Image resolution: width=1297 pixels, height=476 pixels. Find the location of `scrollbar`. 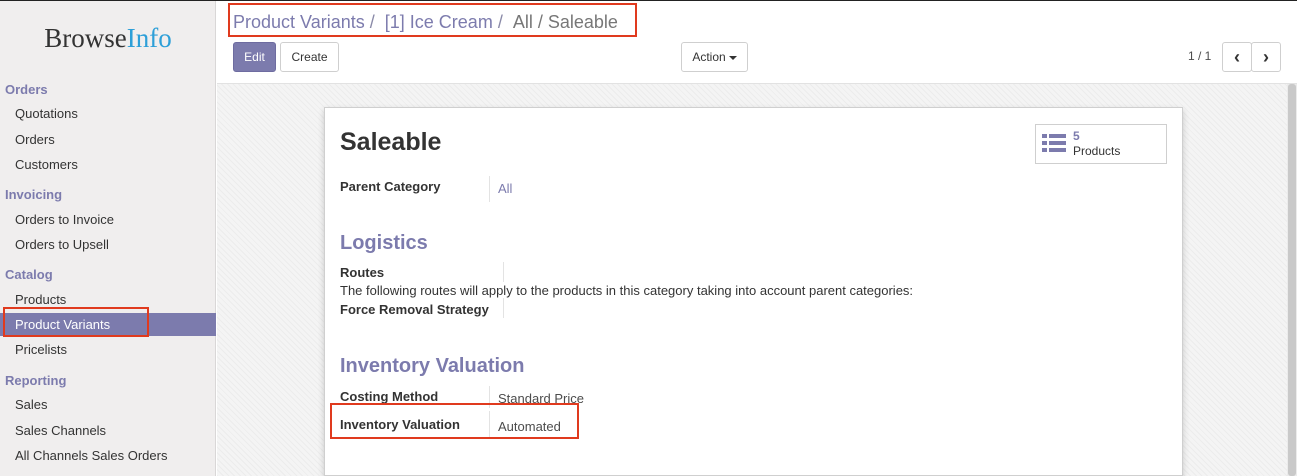

scrollbar is located at coordinates (1292, 280).